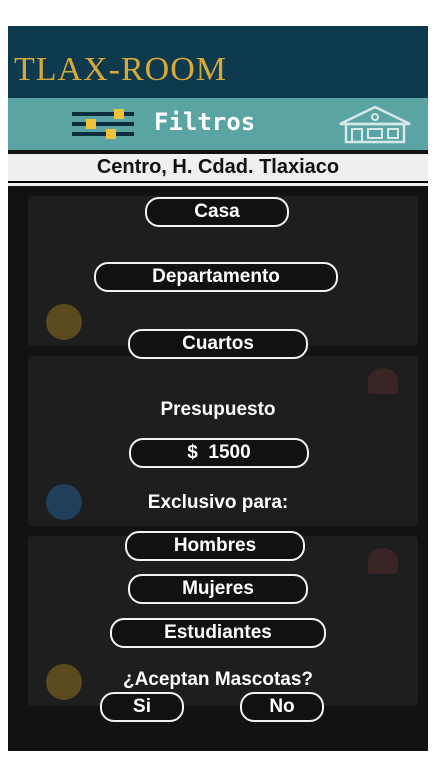 This screenshot has width=441, height=763. I want to click on departamento-button: Departamento, so click(216, 277).